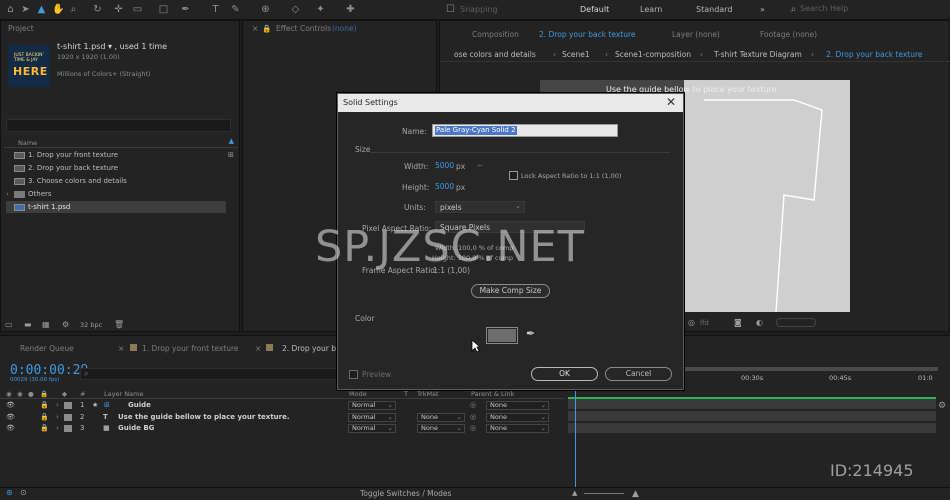  Describe the element at coordinates (118, 9) in the screenshot. I see `anchor-tool-icon: ✛` at that location.